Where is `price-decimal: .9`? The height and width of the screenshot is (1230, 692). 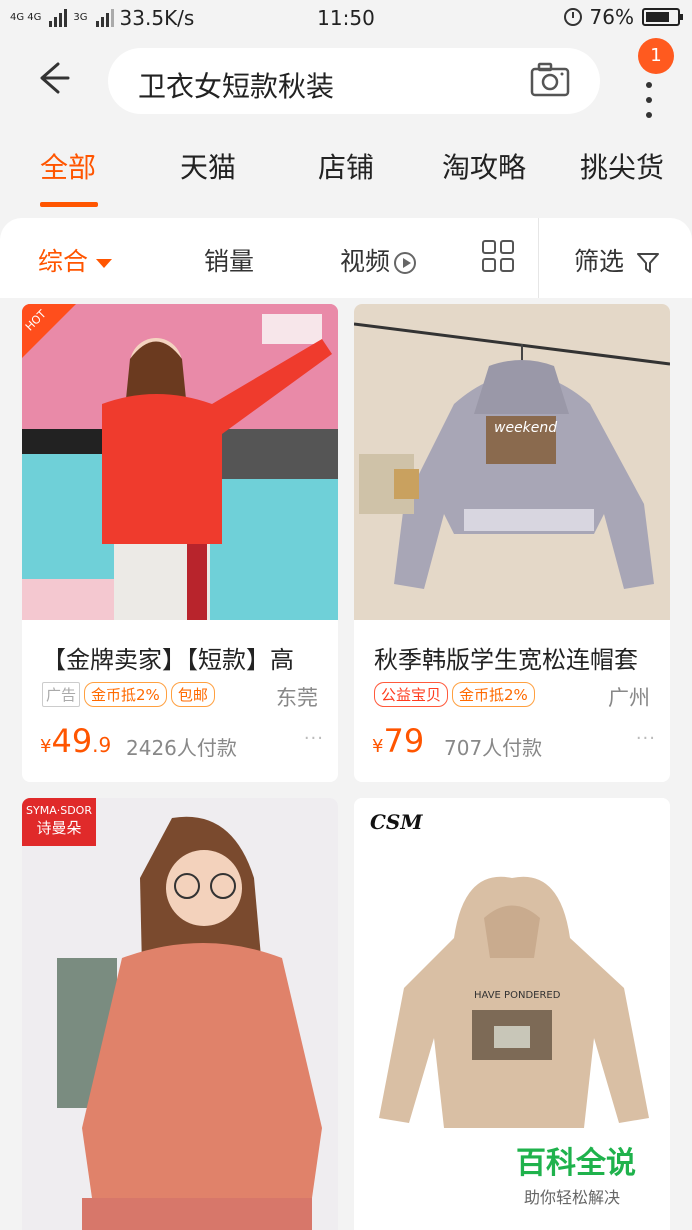 price-decimal: .9 is located at coordinates (102, 745).